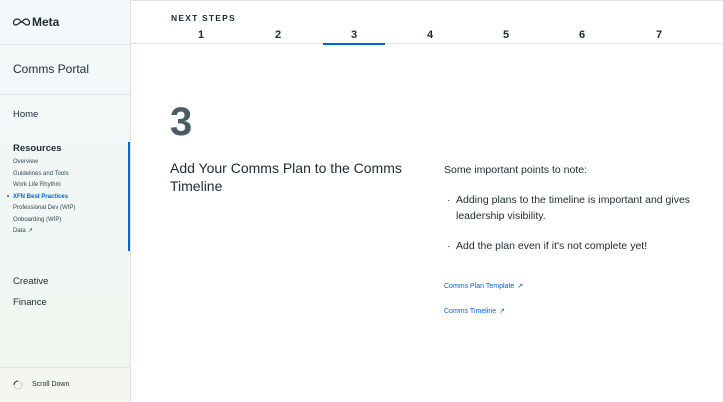  What do you see at coordinates (201, 35) in the screenshot?
I see `step-tab-1: 1` at bounding box center [201, 35].